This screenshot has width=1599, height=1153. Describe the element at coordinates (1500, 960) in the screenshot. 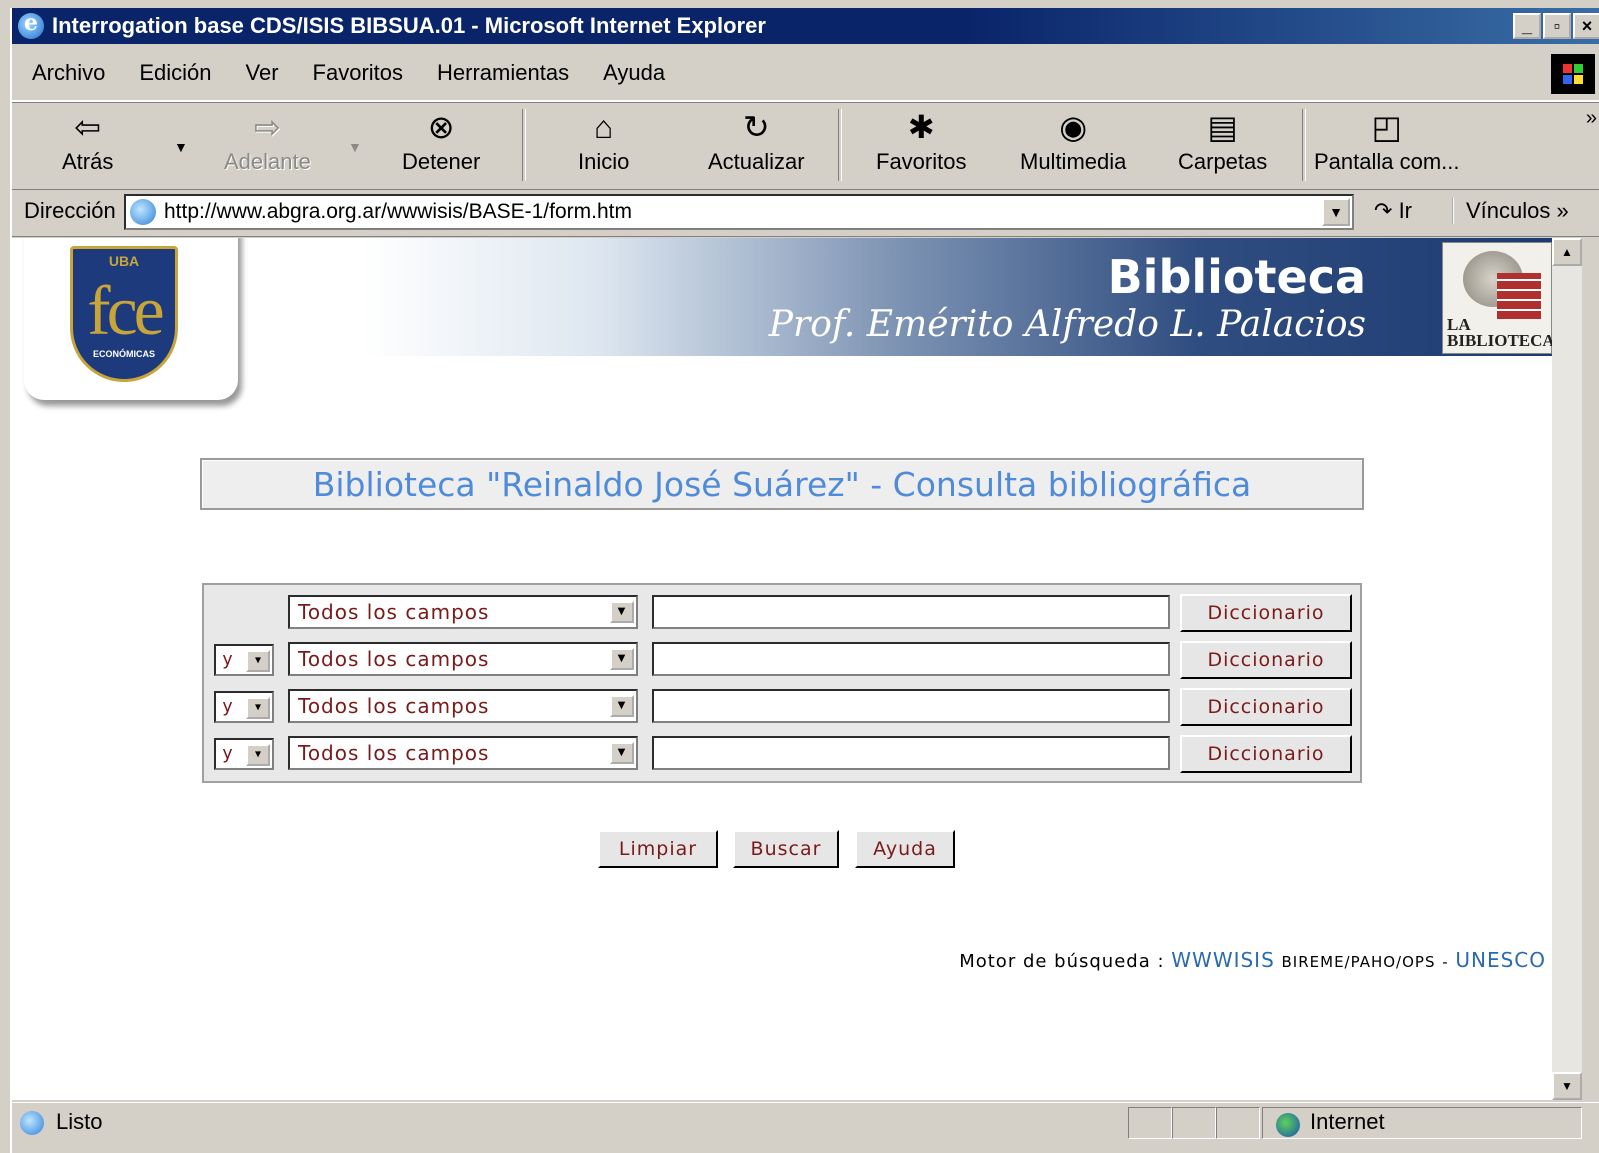

I see `unesco-link: UNESCO` at that location.